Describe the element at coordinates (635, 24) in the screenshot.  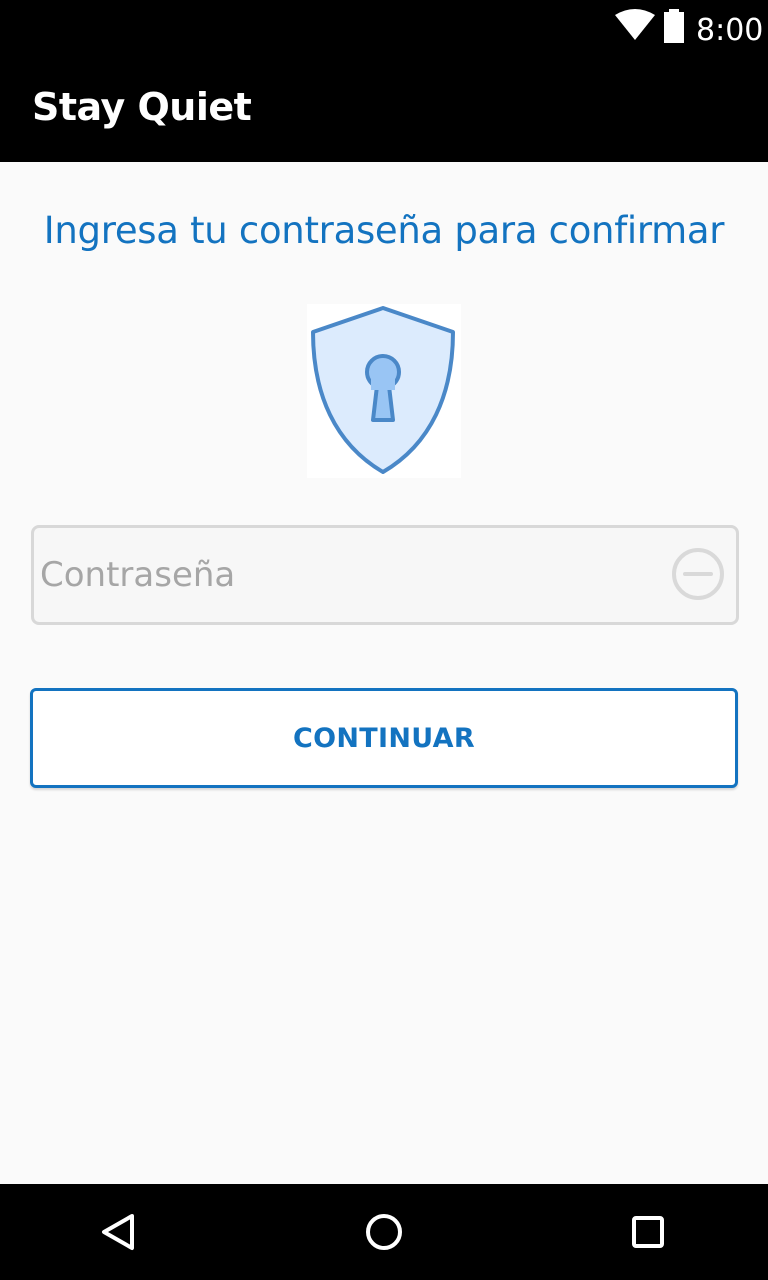
I see `wifi-icon` at that location.